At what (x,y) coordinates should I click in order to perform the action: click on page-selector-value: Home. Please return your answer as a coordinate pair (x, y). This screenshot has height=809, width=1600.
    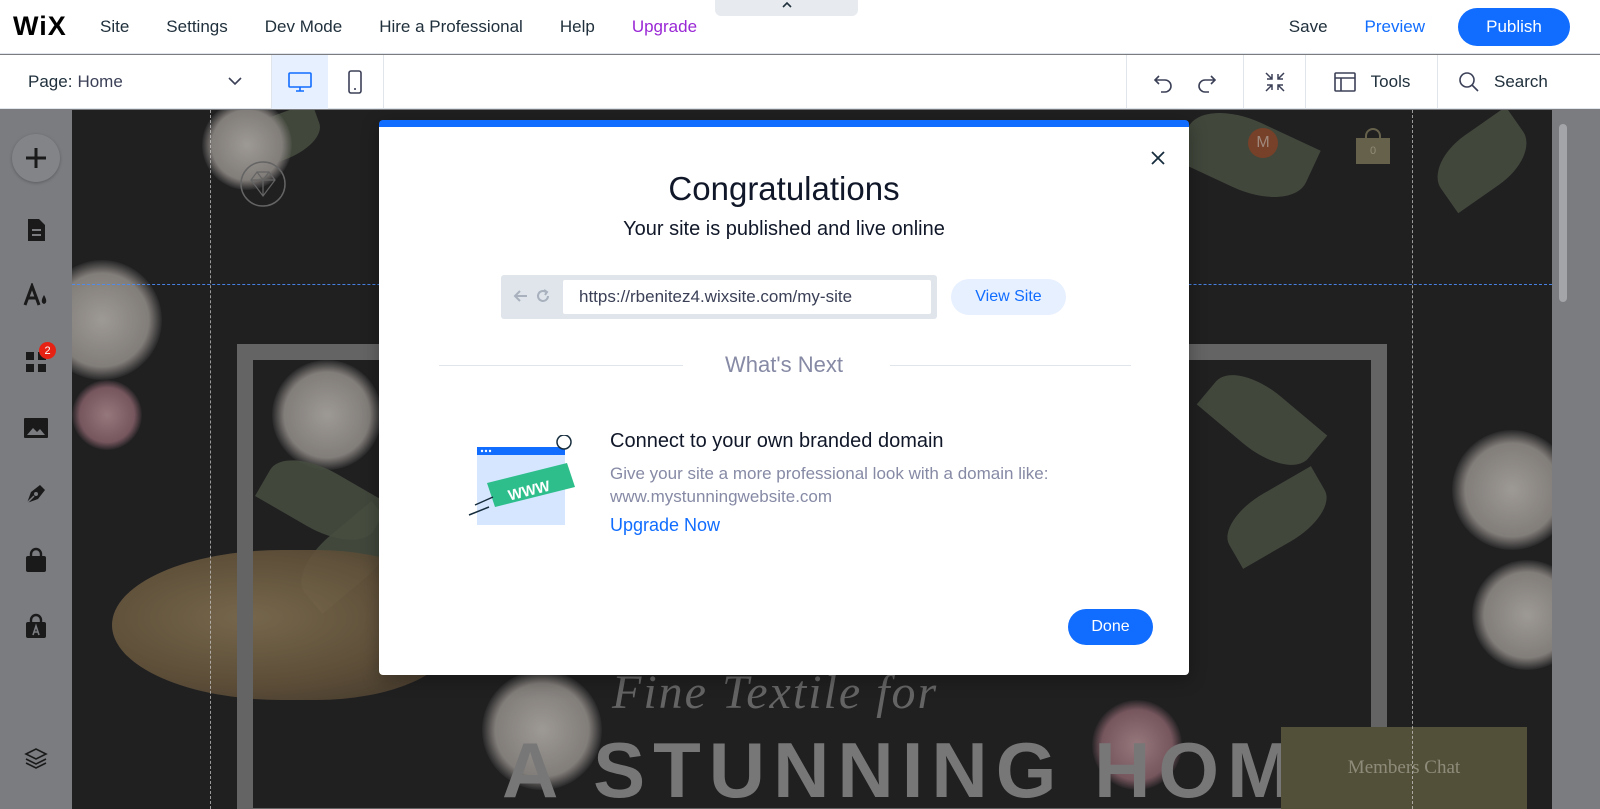
    Looking at the image, I should click on (100, 81).